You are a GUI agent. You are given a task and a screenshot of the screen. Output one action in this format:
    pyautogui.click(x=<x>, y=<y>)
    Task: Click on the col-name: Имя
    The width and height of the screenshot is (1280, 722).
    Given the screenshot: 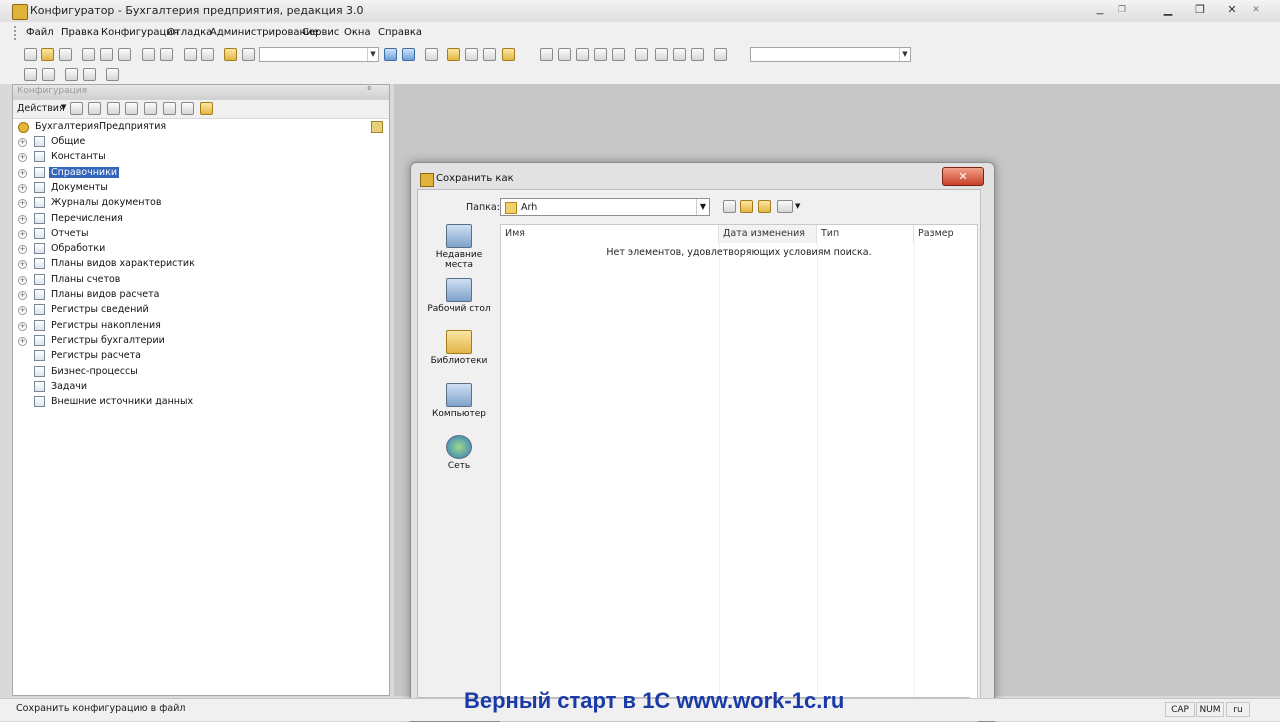 What is the action you would take?
    pyautogui.click(x=610, y=234)
    